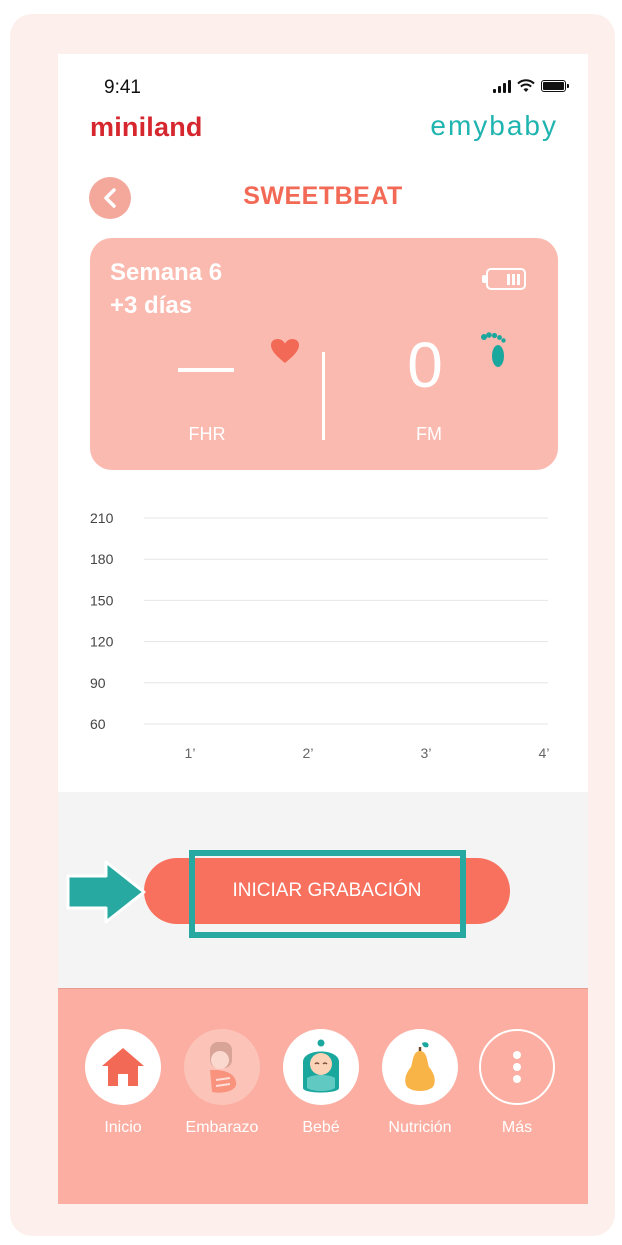 The height and width of the screenshot is (1245, 622). I want to click on x-tick-label: 4’, so click(544, 753).